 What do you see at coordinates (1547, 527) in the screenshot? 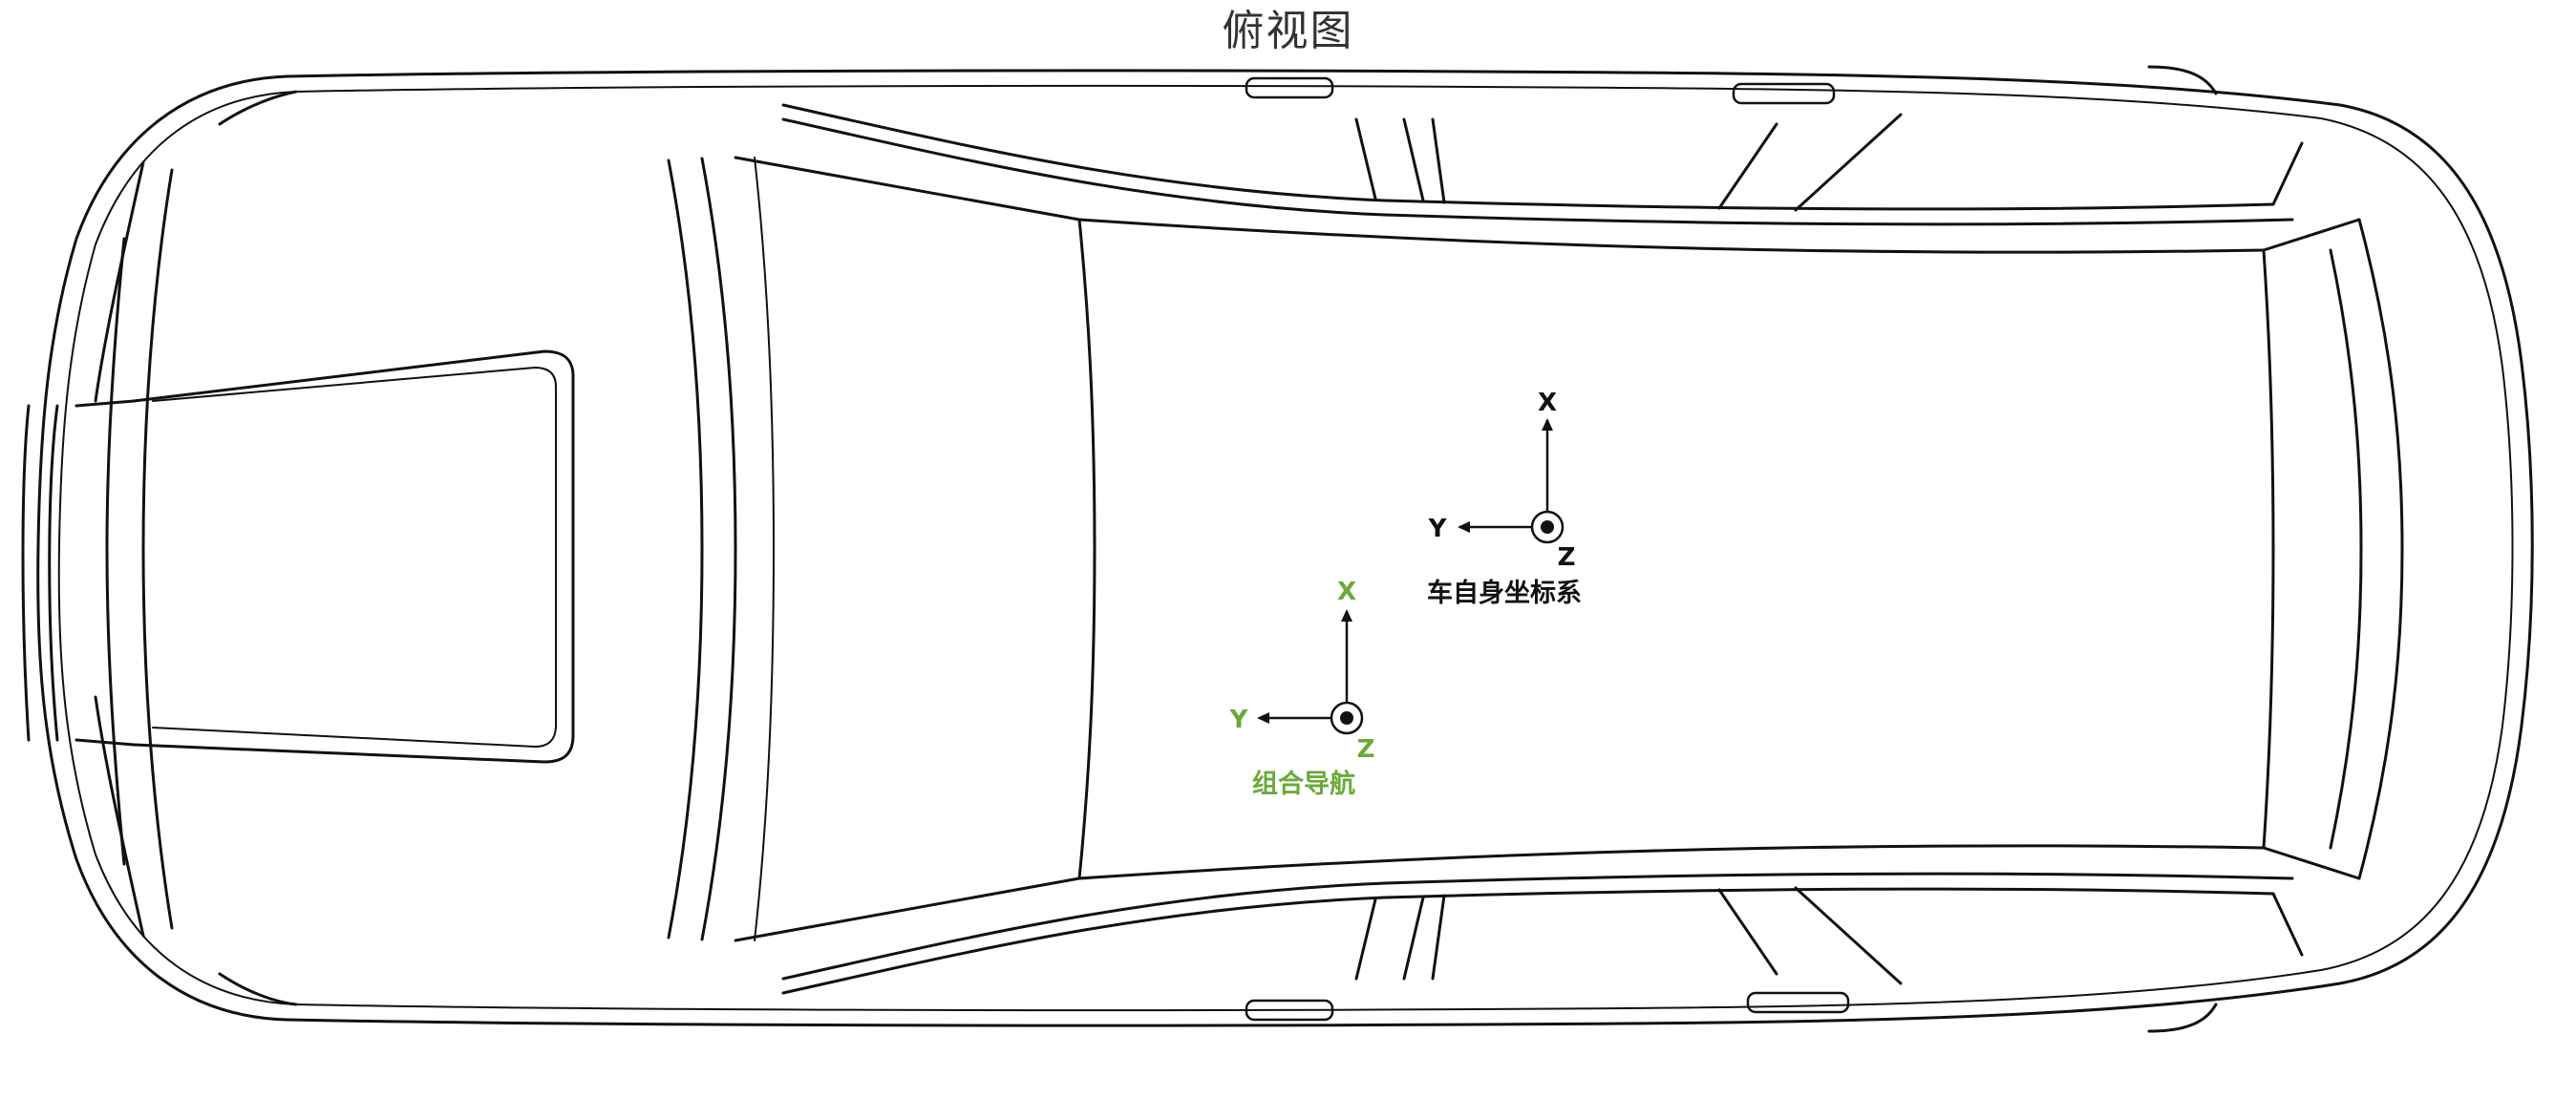
I see `body-z-axis-dot` at bounding box center [1547, 527].